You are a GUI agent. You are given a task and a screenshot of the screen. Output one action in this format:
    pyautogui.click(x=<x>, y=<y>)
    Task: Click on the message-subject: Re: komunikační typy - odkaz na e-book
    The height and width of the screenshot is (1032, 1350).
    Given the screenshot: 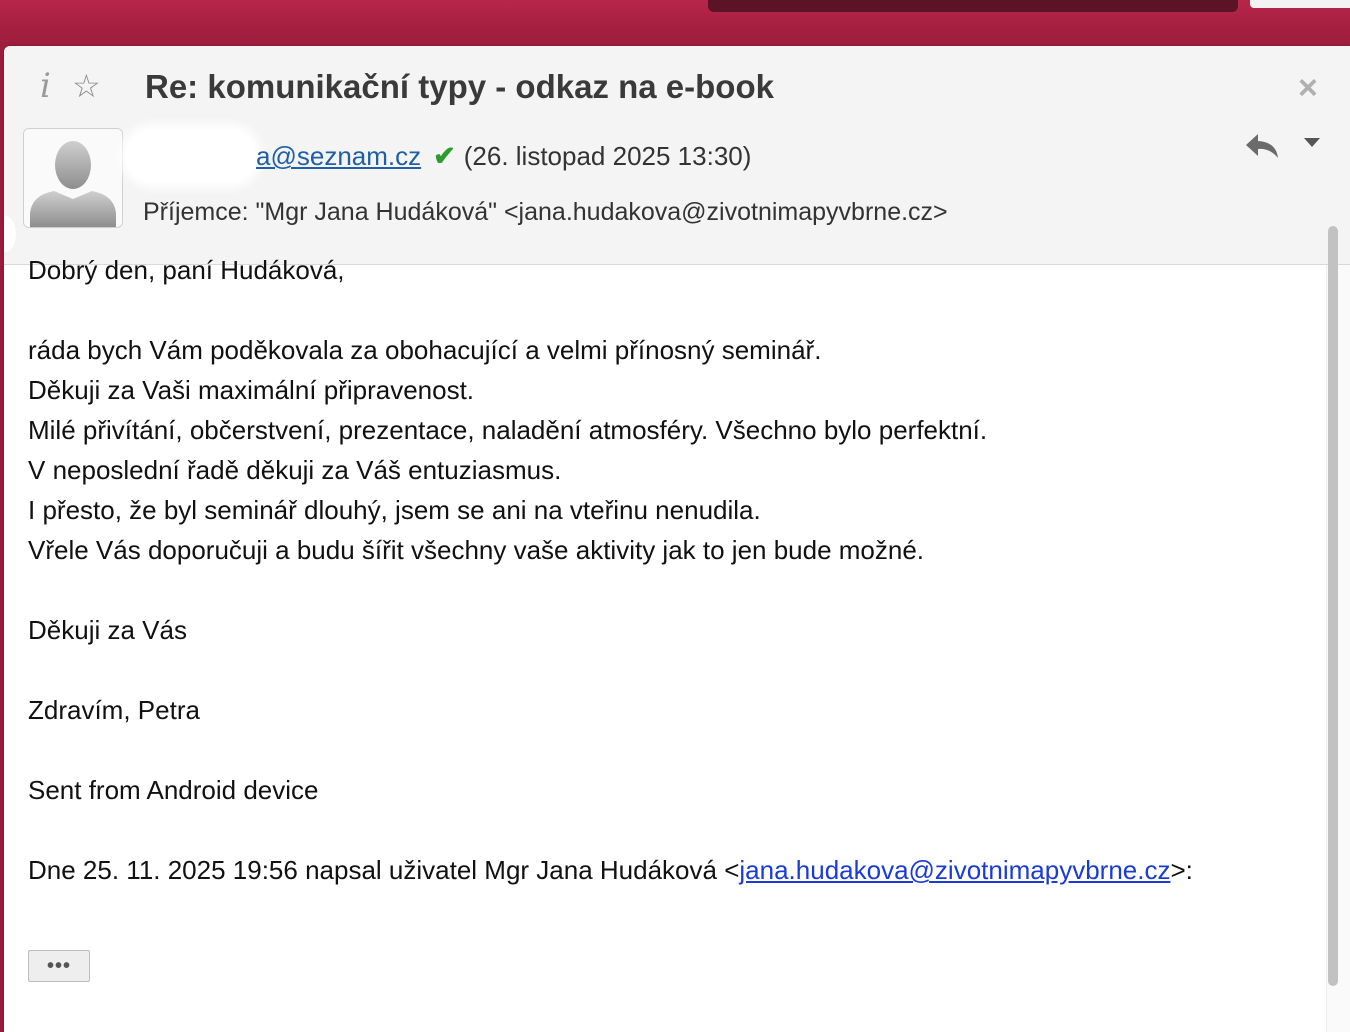 What is the action you would take?
    pyautogui.click(x=459, y=86)
    